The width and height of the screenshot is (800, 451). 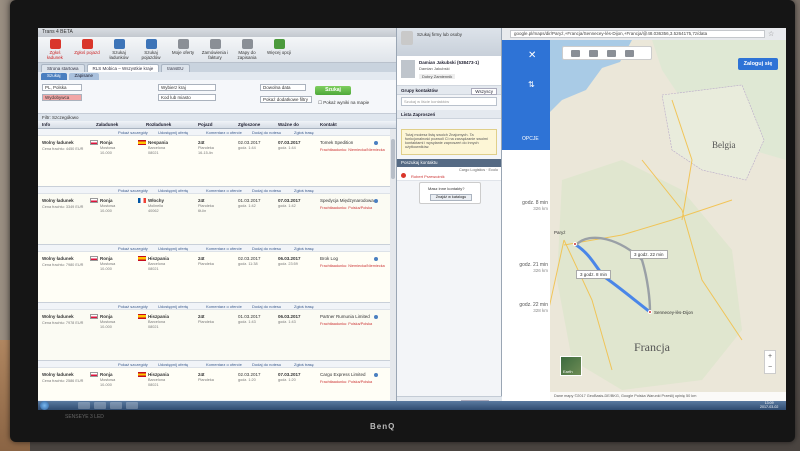 I want to click on route-option-1: godz. 8 min 326 km, so click(x=526, y=205).